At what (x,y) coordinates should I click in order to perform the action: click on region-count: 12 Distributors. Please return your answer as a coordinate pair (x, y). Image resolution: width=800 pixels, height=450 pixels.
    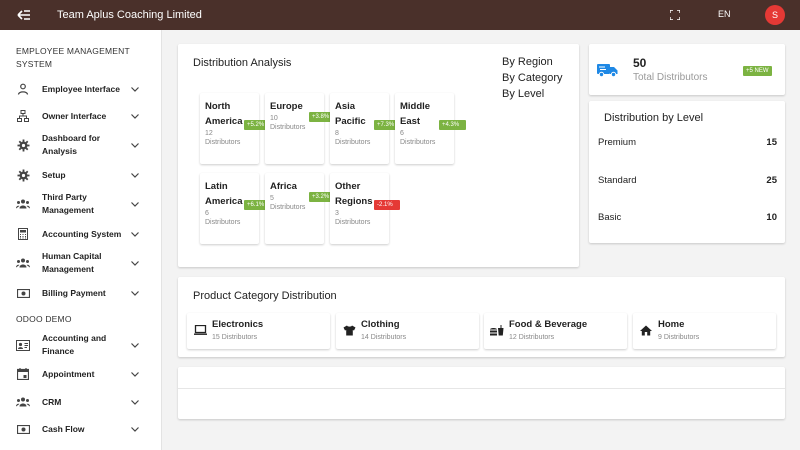
    Looking at the image, I should click on (223, 138).